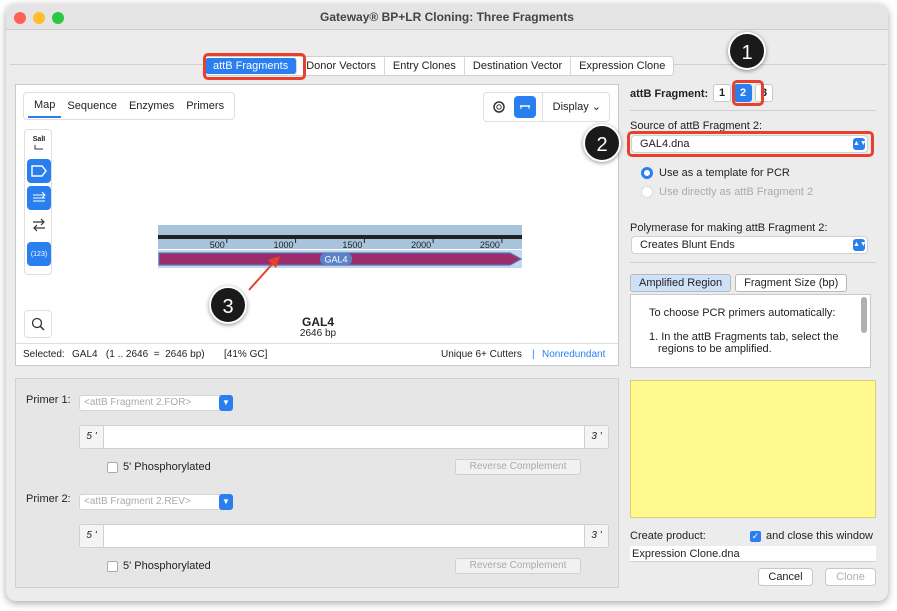 This screenshot has width=897, height=611. I want to click on chevron-down-icon: ⌄, so click(596, 107).